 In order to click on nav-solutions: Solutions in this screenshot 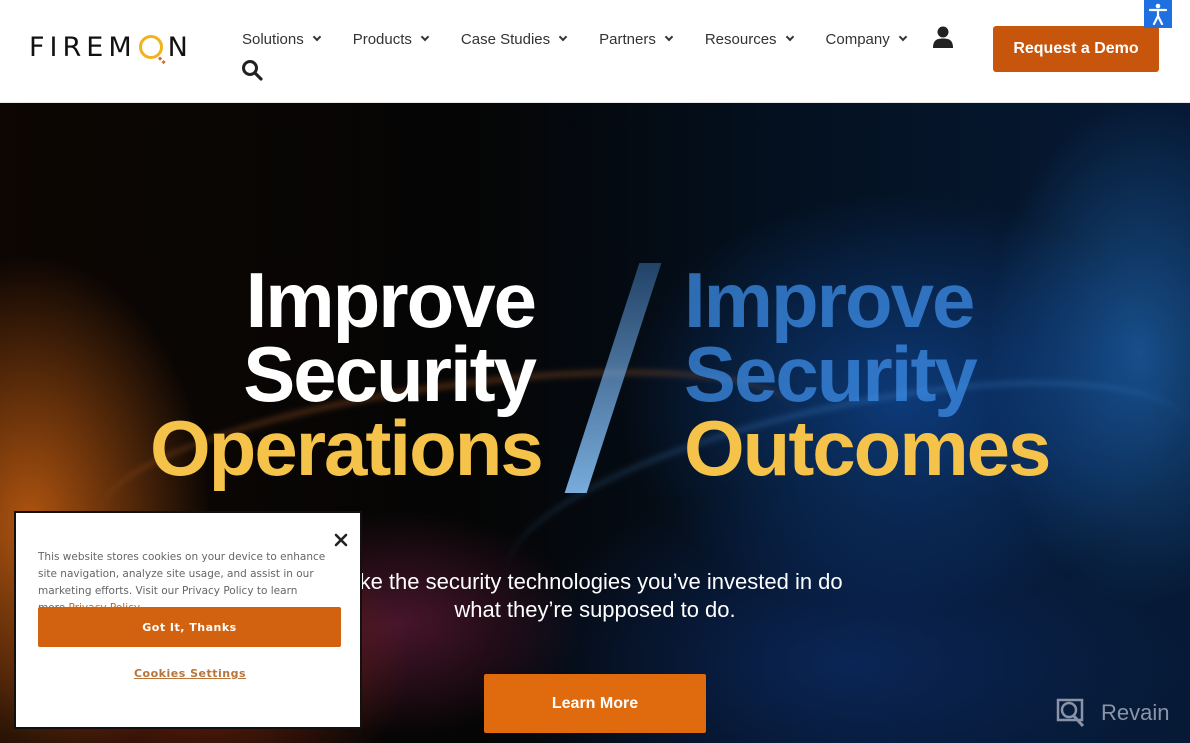, I will do `click(281, 39)`.